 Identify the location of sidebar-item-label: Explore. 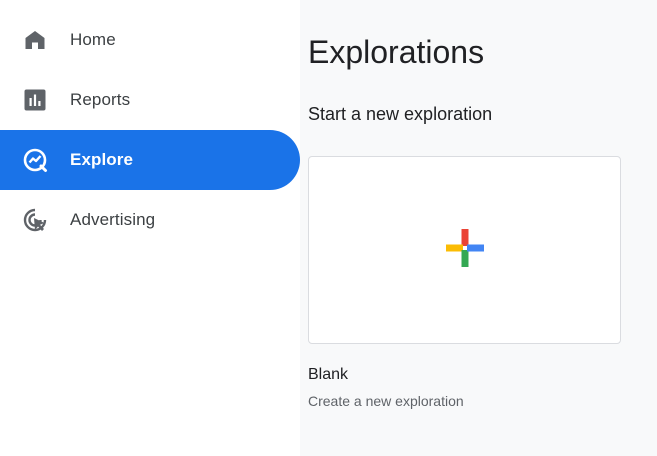
(102, 159).